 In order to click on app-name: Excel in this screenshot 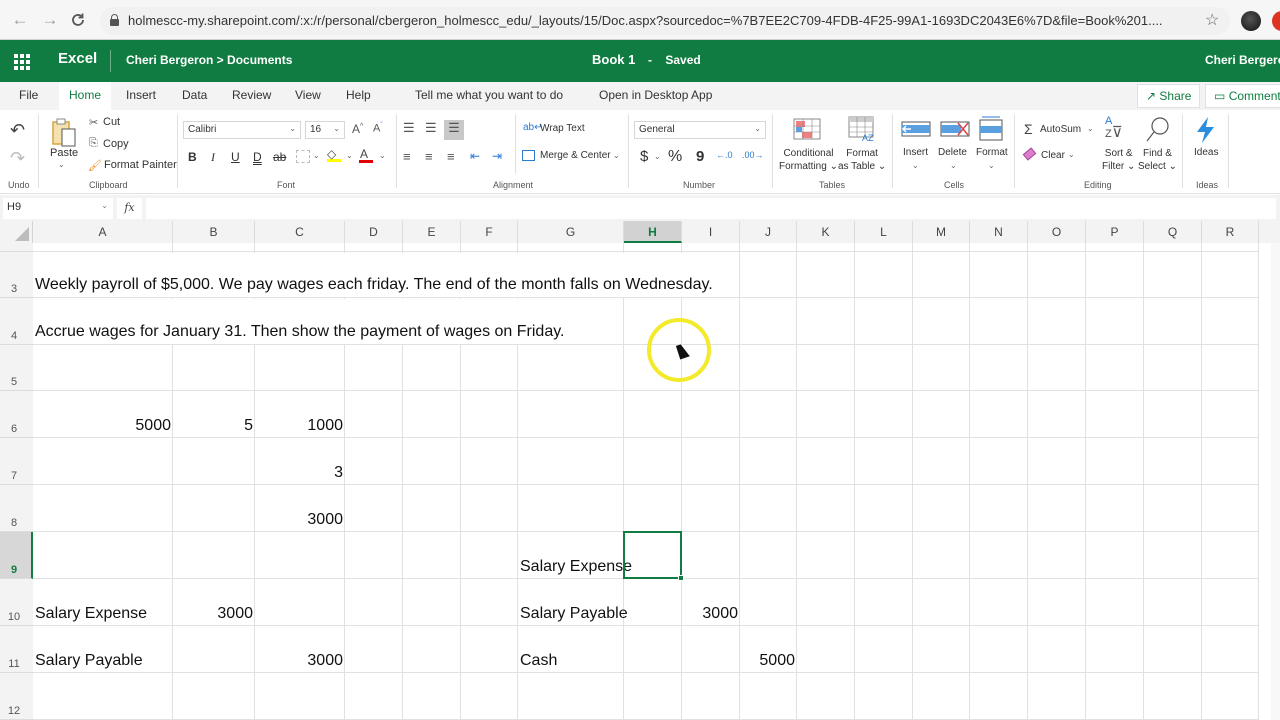, I will do `click(77, 58)`.